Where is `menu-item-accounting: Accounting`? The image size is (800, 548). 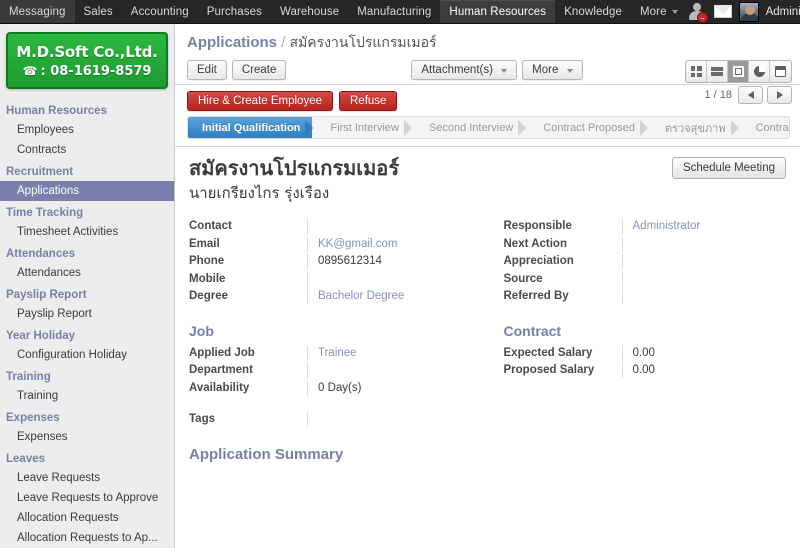
menu-item-accounting: Accounting is located at coordinates (160, 11).